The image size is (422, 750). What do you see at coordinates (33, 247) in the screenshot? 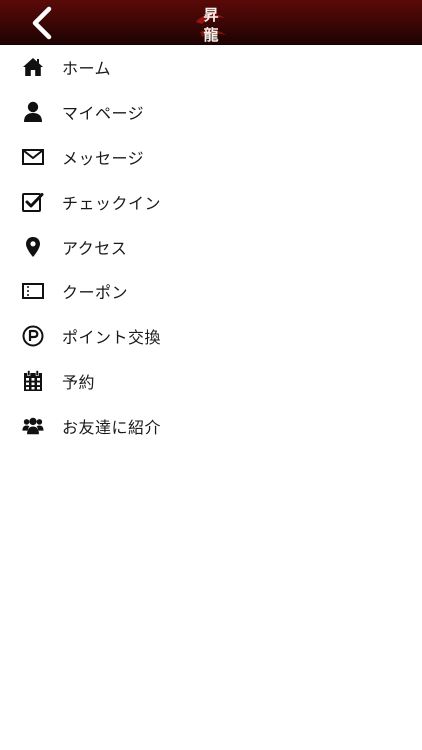
I see `map-pin-icon` at bounding box center [33, 247].